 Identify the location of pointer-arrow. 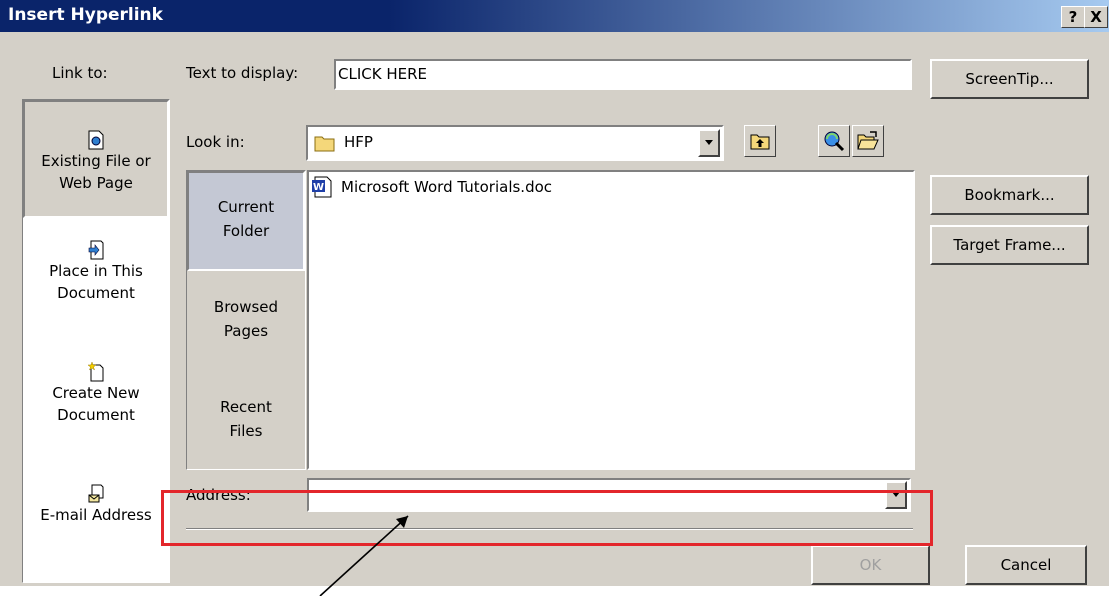
(364, 555).